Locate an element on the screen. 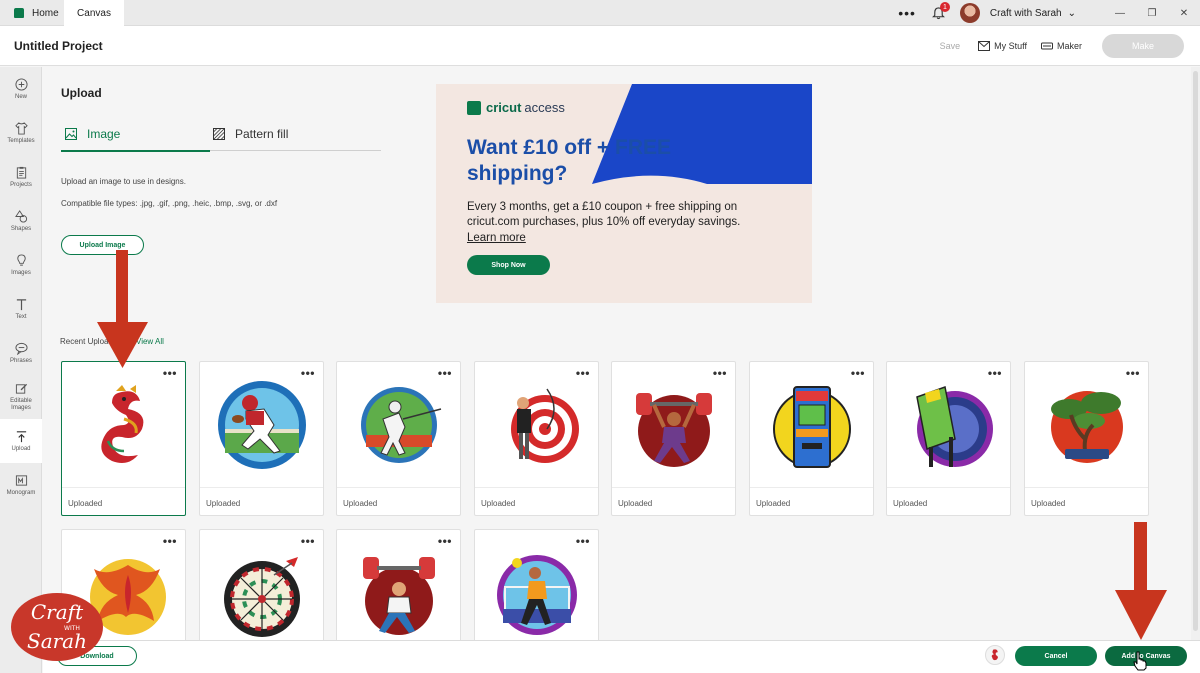 The height and width of the screenshot is (673, 1200). sidebar-item-label: Templates is located at coordinates (21, 140).